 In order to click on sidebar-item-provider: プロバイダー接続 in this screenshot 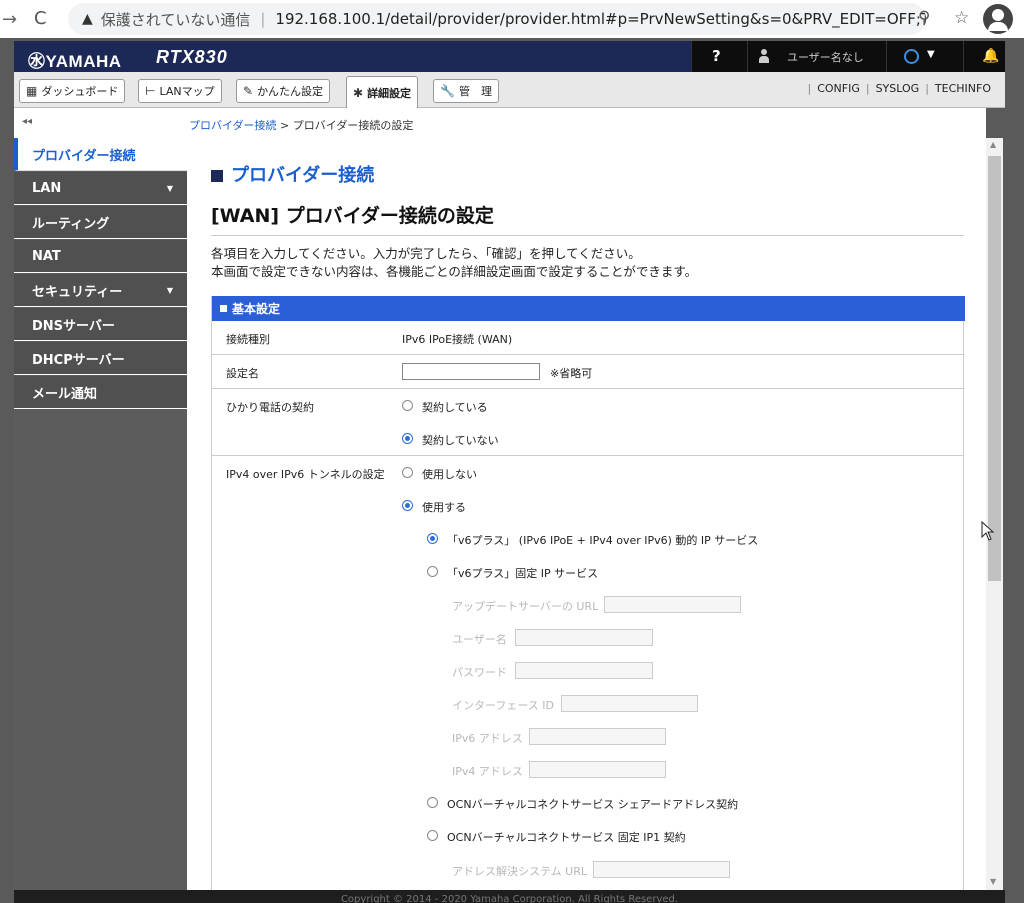, I will do `click(100, 154)`.